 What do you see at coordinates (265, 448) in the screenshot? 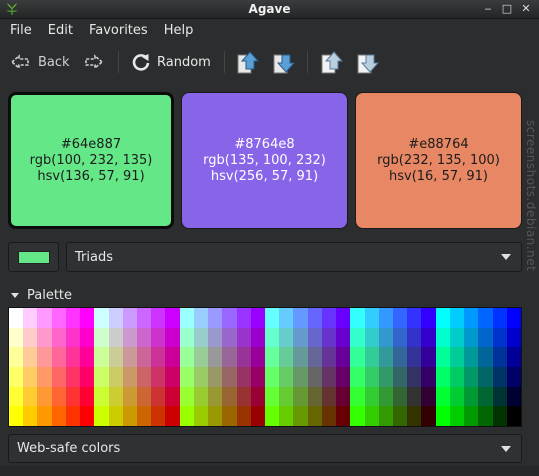
I see `palette-select: Web-safe colors` at bounding box center [265, 448].